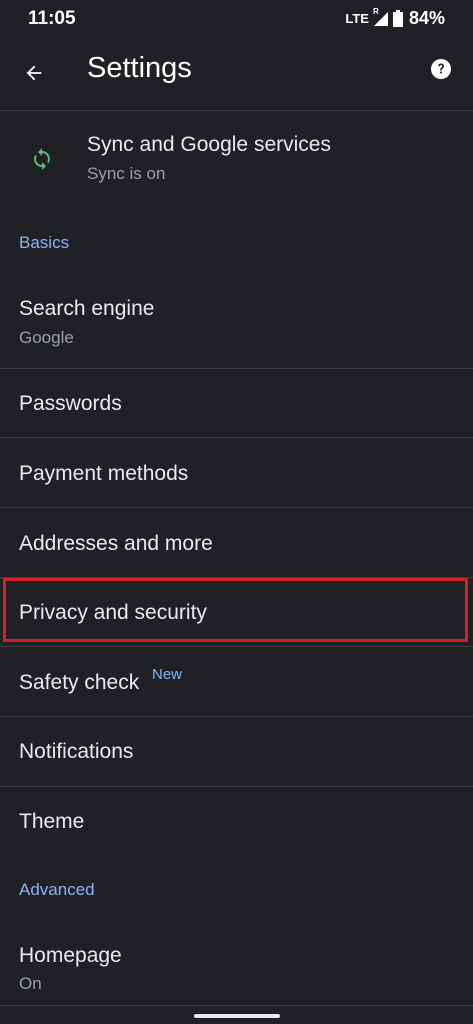 The width and height of the screenshot is (473, 1024). I want to click on battery-percent: 84%, so click(426, 18).